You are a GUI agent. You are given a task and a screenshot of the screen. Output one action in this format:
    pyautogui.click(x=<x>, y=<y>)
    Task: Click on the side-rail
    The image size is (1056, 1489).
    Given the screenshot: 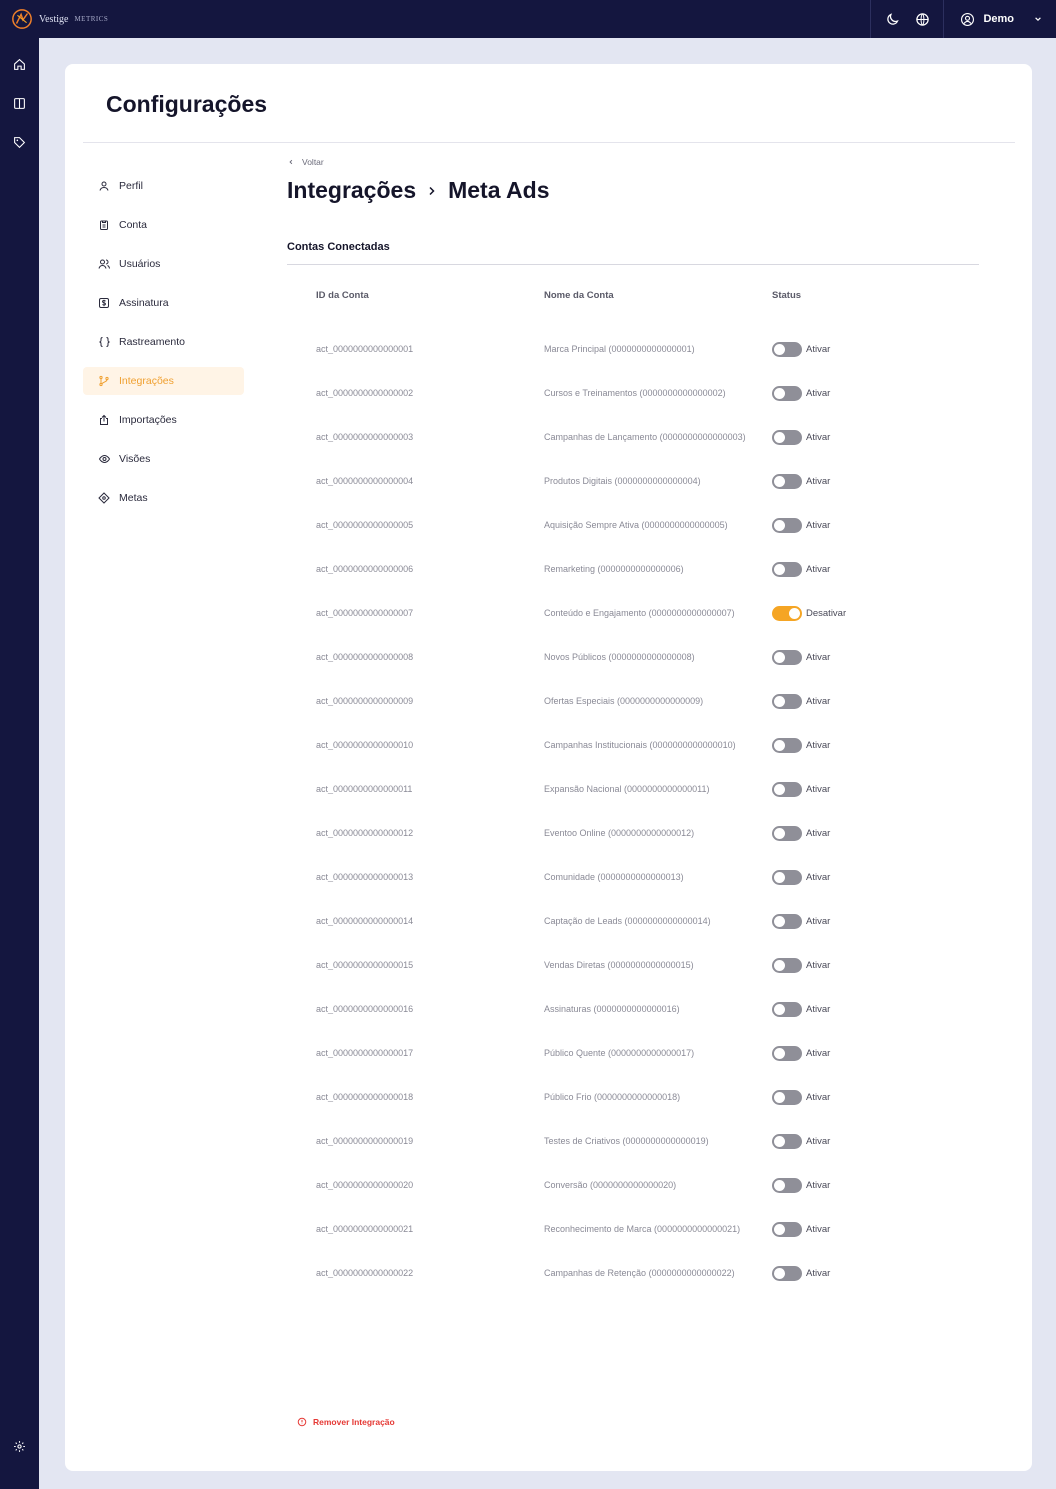 What is the action you would take?
    pyautogui.click(x=19, y=763)
    